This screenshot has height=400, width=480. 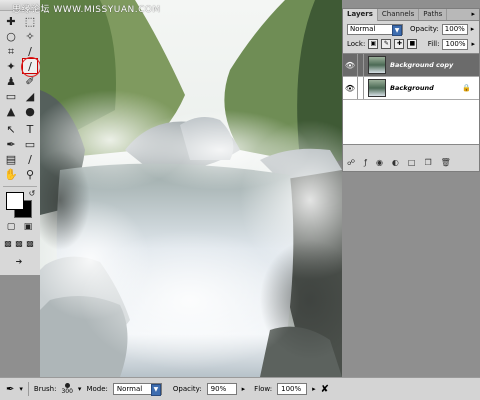 What do you see at coordinates (356, 44) in the screenshot?
I see `lock-label: Lock:` at bounding box center [356, 44].